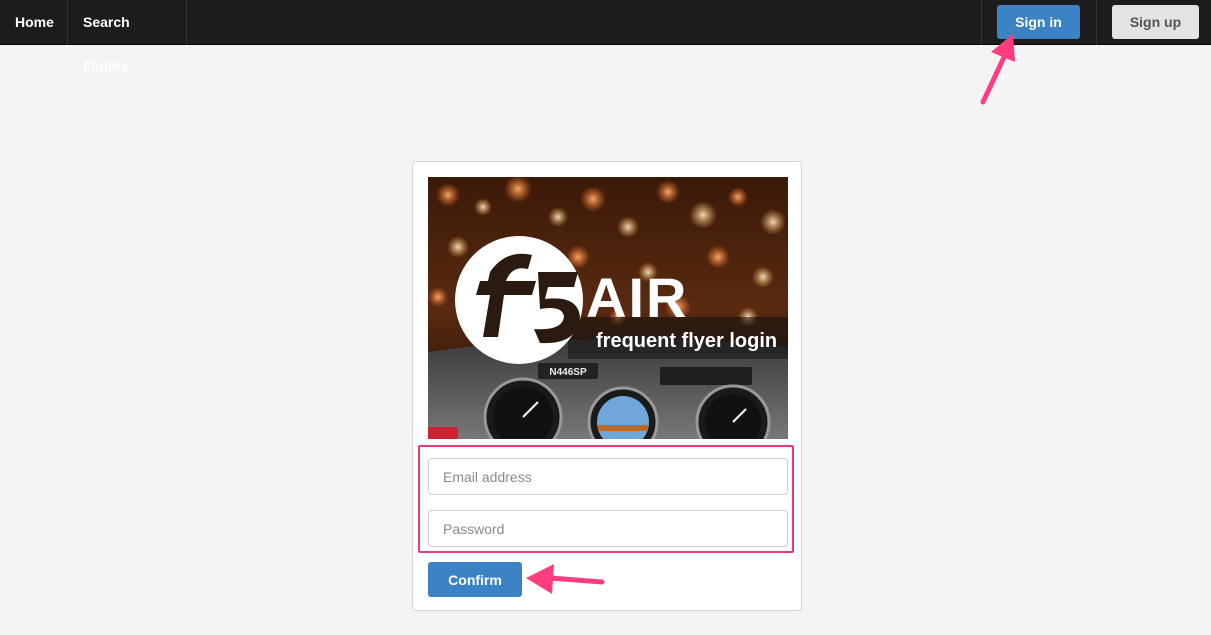 This screenshot has height=635, width=1211. What do you see at coordinates (1038, 22) in the screenshot?
I see `sign-in-button: Sign in` at bounding box center [1038, 22].